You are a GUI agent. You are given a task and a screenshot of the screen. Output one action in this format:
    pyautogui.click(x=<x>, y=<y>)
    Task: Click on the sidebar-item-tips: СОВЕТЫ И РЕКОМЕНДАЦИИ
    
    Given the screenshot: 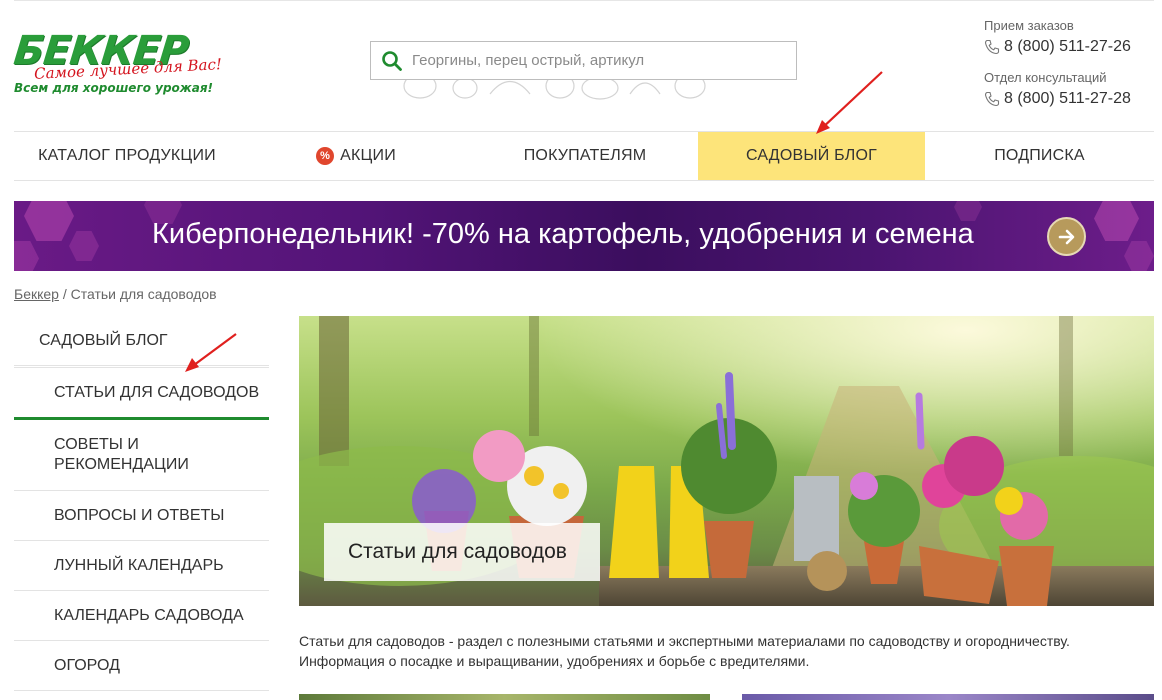 What is the action you would take?
    pyautogui.click(x=141, y=455)
    